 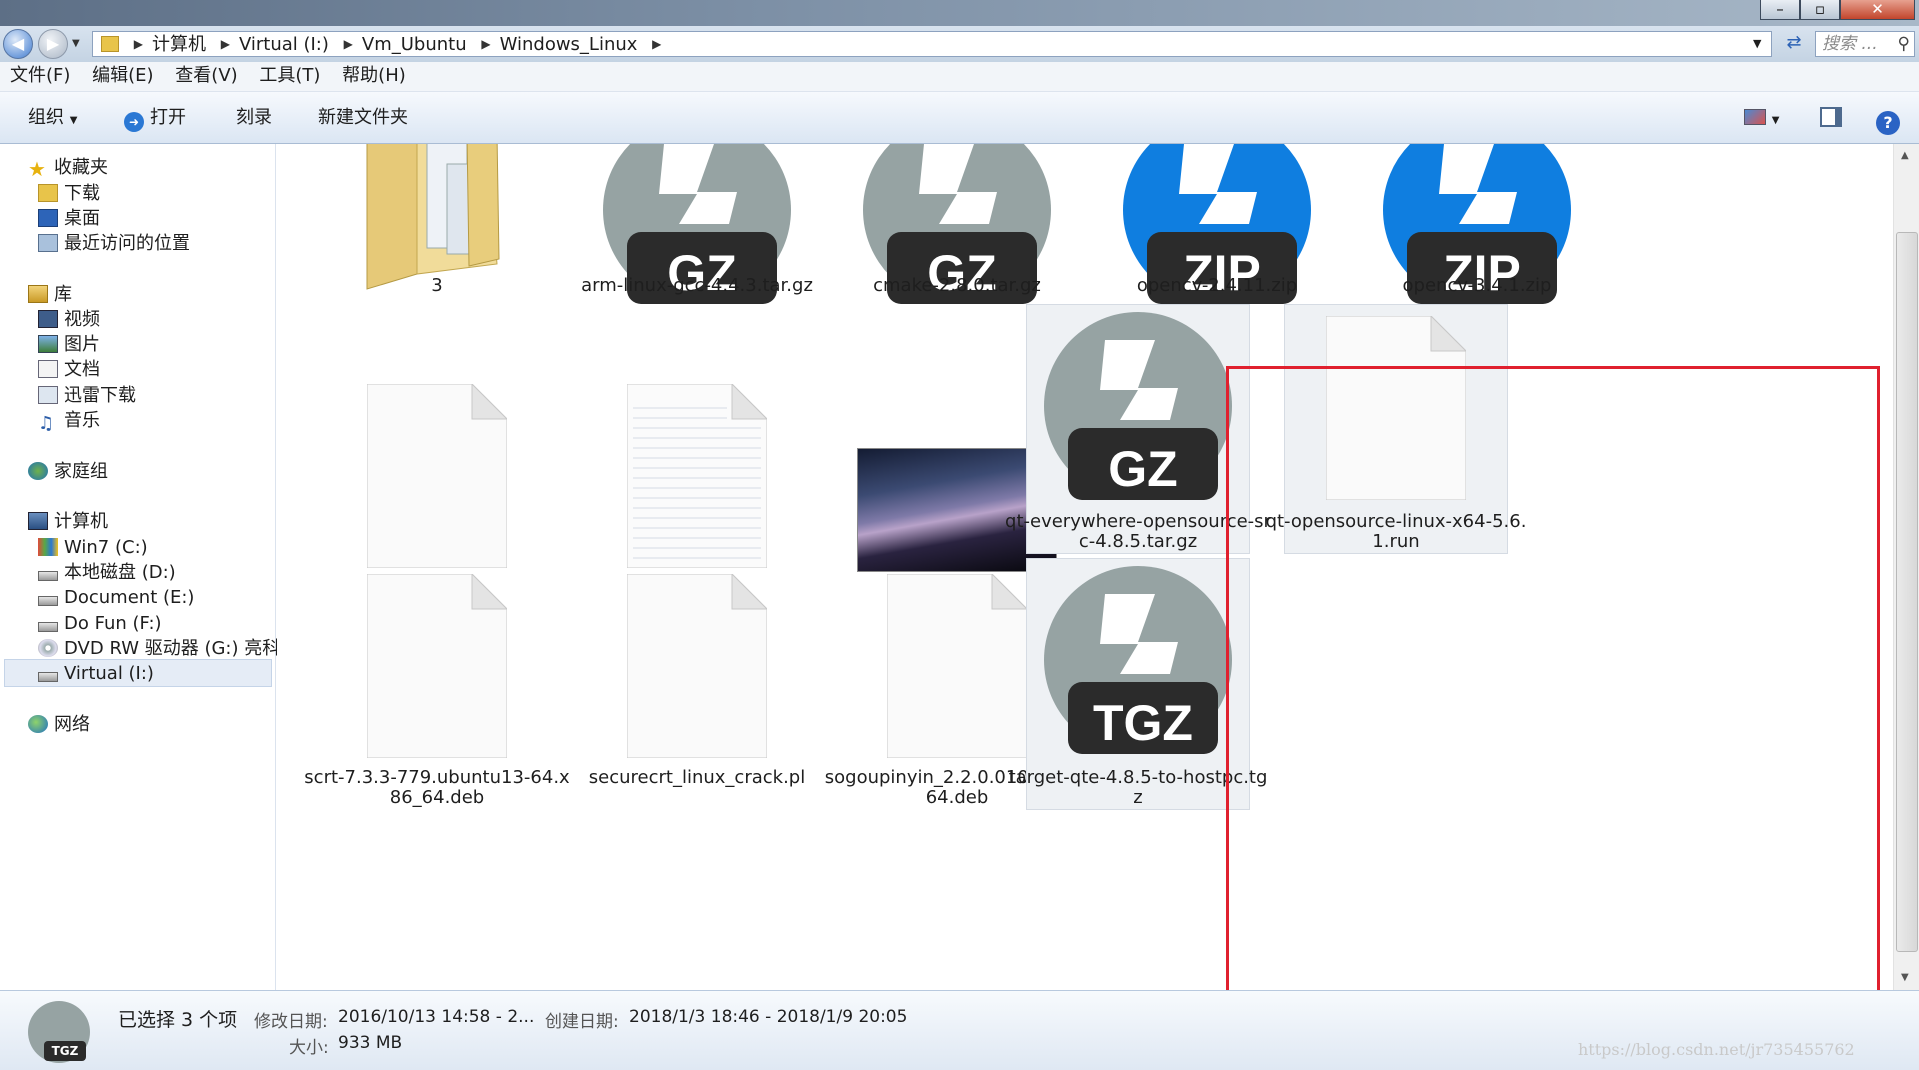 What do you see at coordinates (1217, 224) in the screenshot?
I see `file-item-opencv-2: ZIP opencv-2.4.11.zip` at bounding box center [1217, 224].